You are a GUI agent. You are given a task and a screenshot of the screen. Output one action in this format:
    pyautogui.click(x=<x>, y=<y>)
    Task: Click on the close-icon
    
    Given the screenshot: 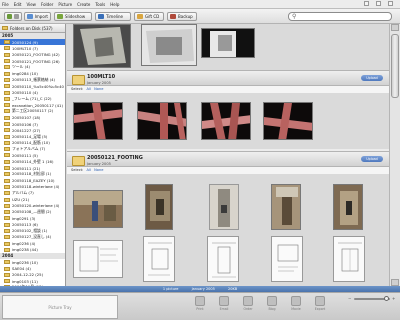 What is the action you would take?
    pyautogui.click(x=390, y=3)
    